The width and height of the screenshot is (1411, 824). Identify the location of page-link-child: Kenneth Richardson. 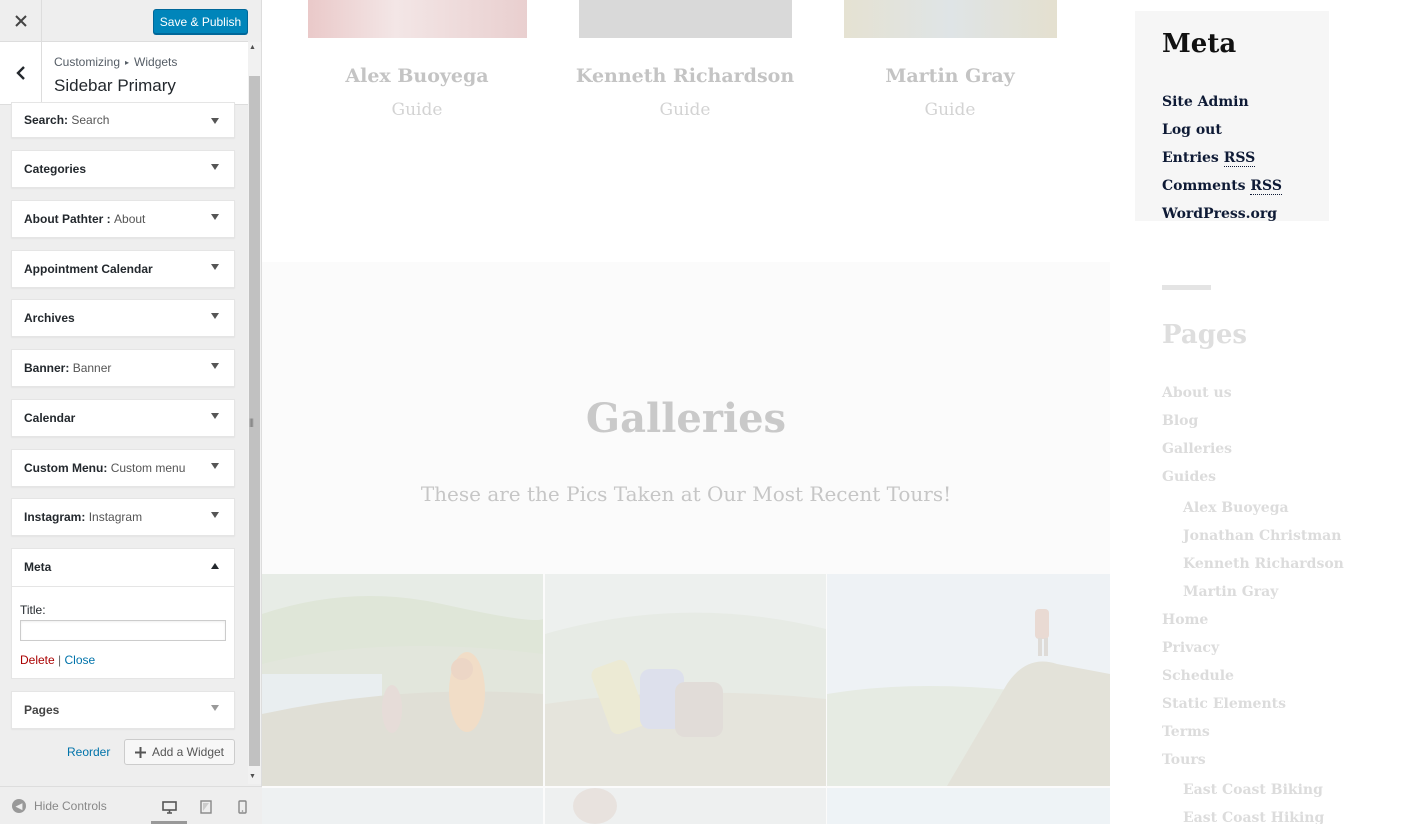
(1263, 564).